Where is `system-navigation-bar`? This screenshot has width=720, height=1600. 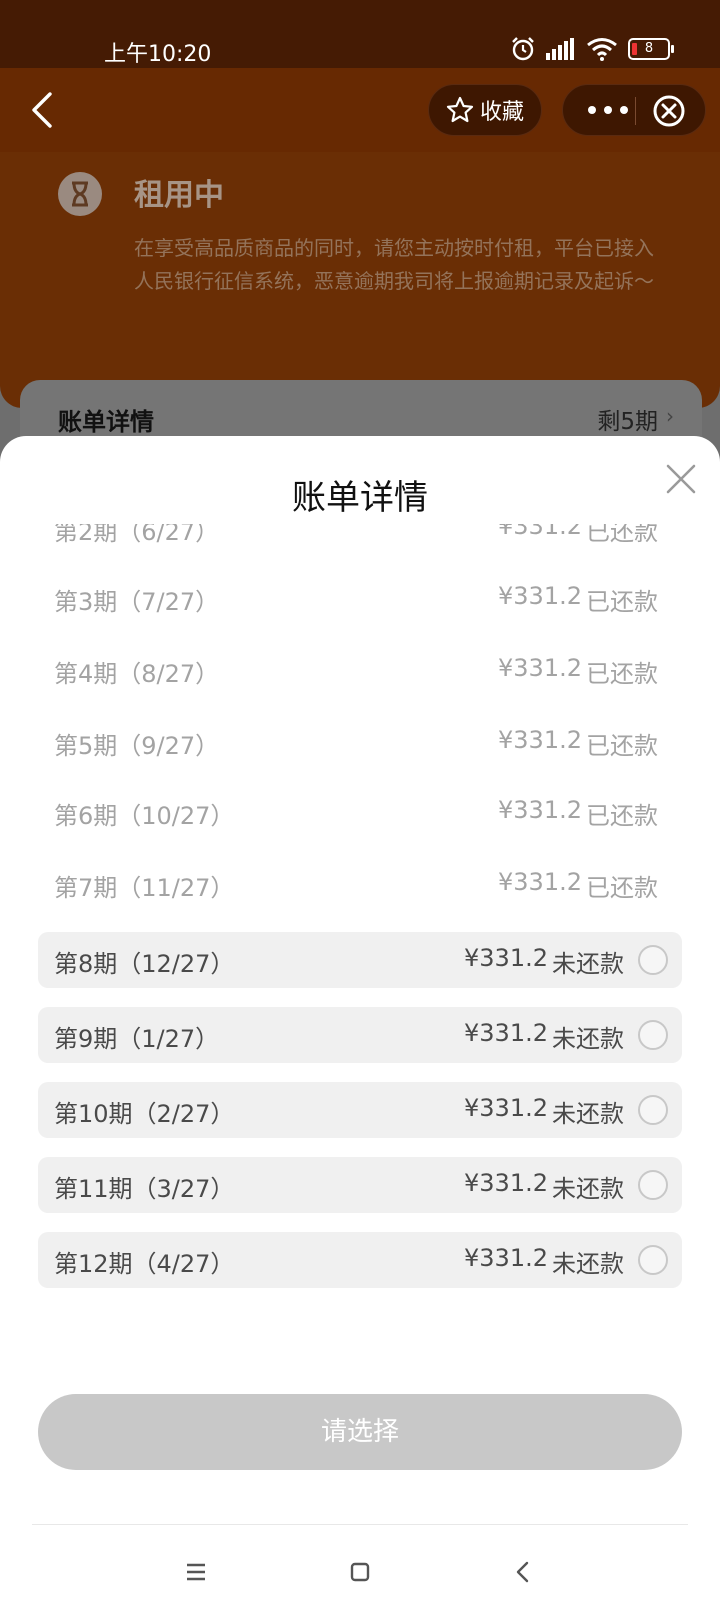 system-navigation-bar is located at coordinates (360, 1571).